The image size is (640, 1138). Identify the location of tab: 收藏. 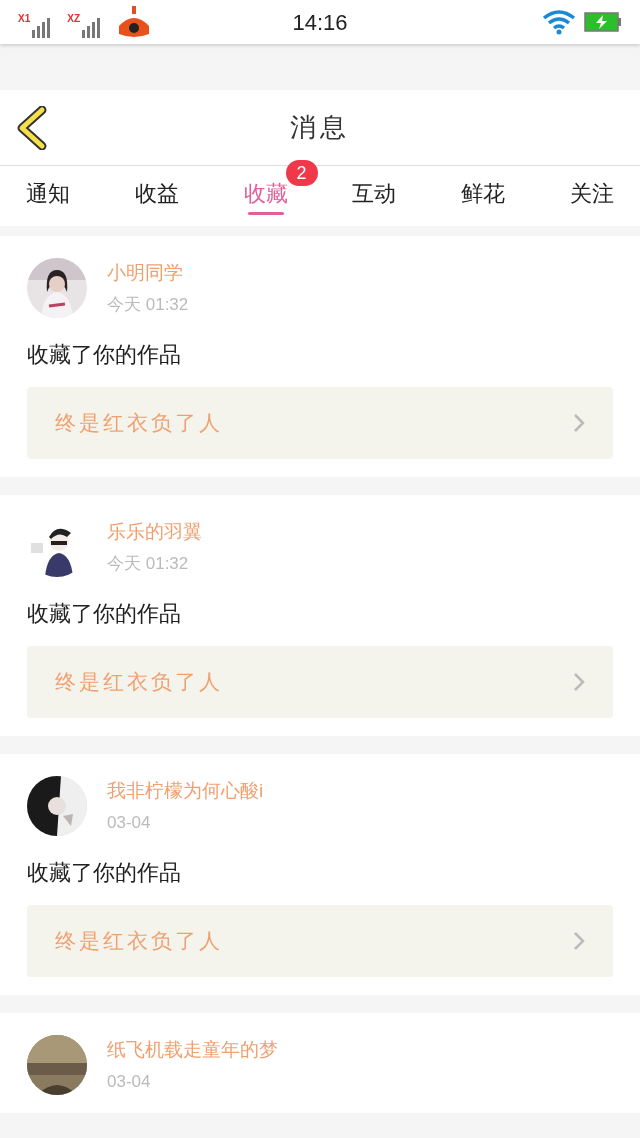
(265, 196).